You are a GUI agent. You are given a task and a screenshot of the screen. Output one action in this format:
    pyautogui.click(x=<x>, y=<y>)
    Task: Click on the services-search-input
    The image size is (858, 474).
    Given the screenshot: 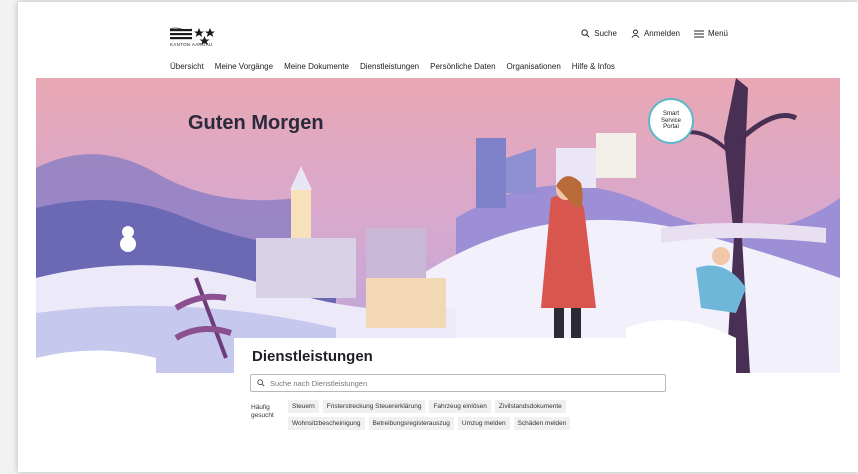 What is the action you would take?
    pyautogui.click(x=460, y=383)
    